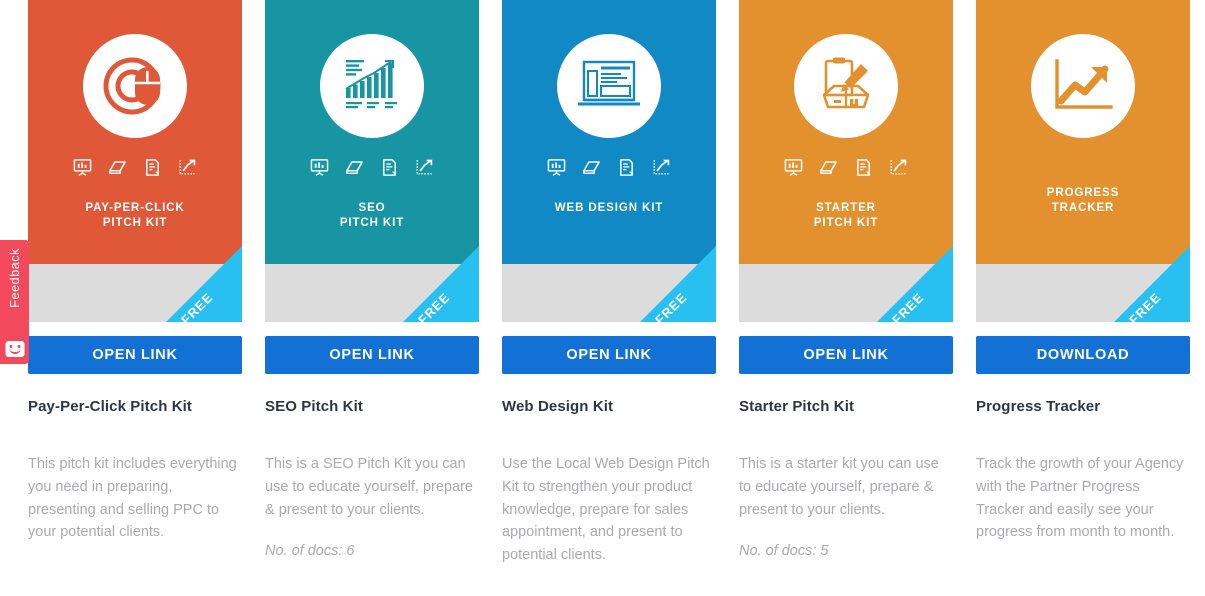 This screenshot has height=596, width=1205. I want to click on download-button: DOWNLOAD, so click(1083, 355).